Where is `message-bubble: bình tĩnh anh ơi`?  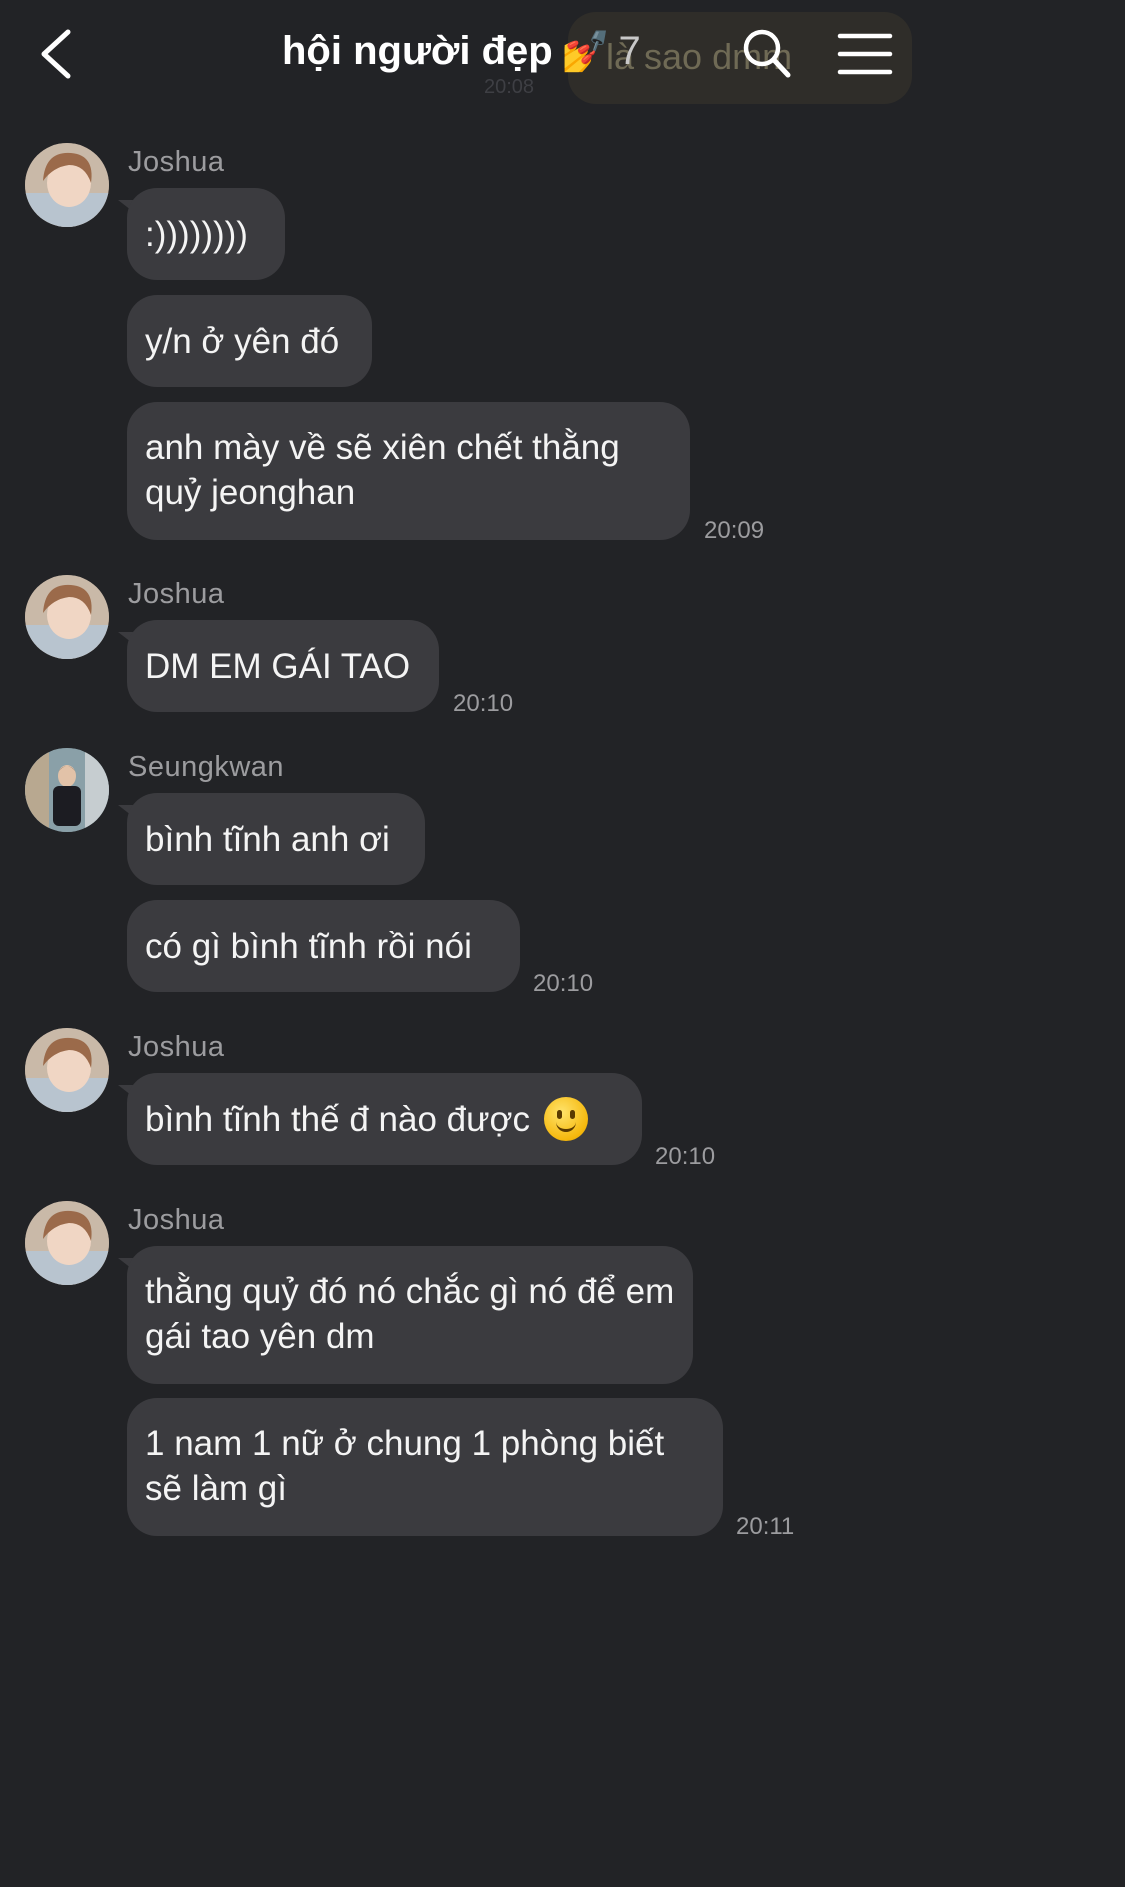 message-bubble: bình tĩnh anh ơi is located at coordinates (276, 839).